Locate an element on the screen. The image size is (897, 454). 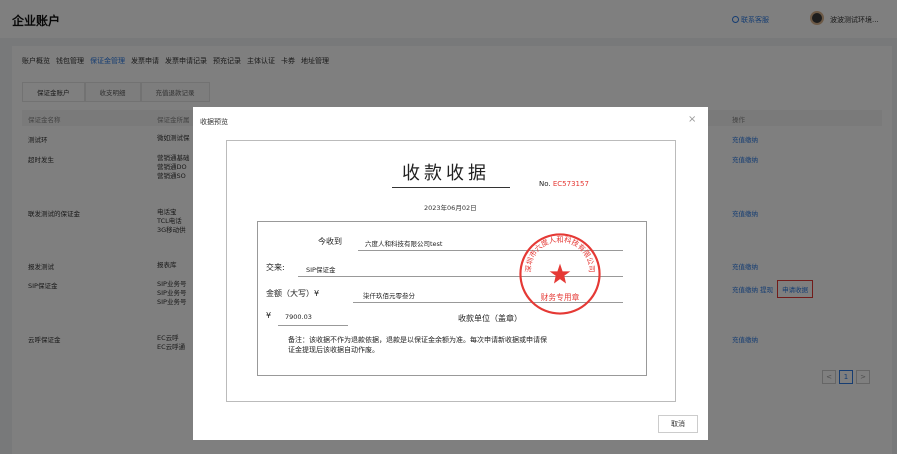
seal-stamp: 深圳市六度人和科技有限公司 财务专用章 is located at coordinates (560, 274).